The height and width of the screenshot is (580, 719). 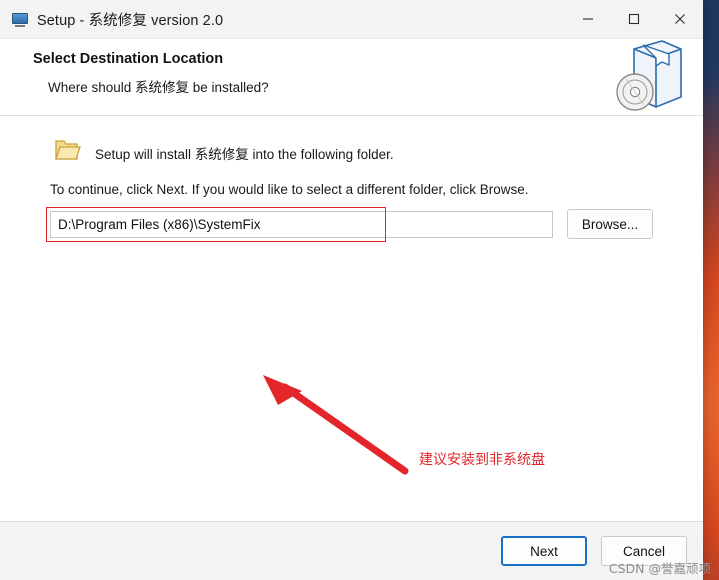 I want to click on annotation-text: 建议安装到非系统盘, so click(x=482, y=460).